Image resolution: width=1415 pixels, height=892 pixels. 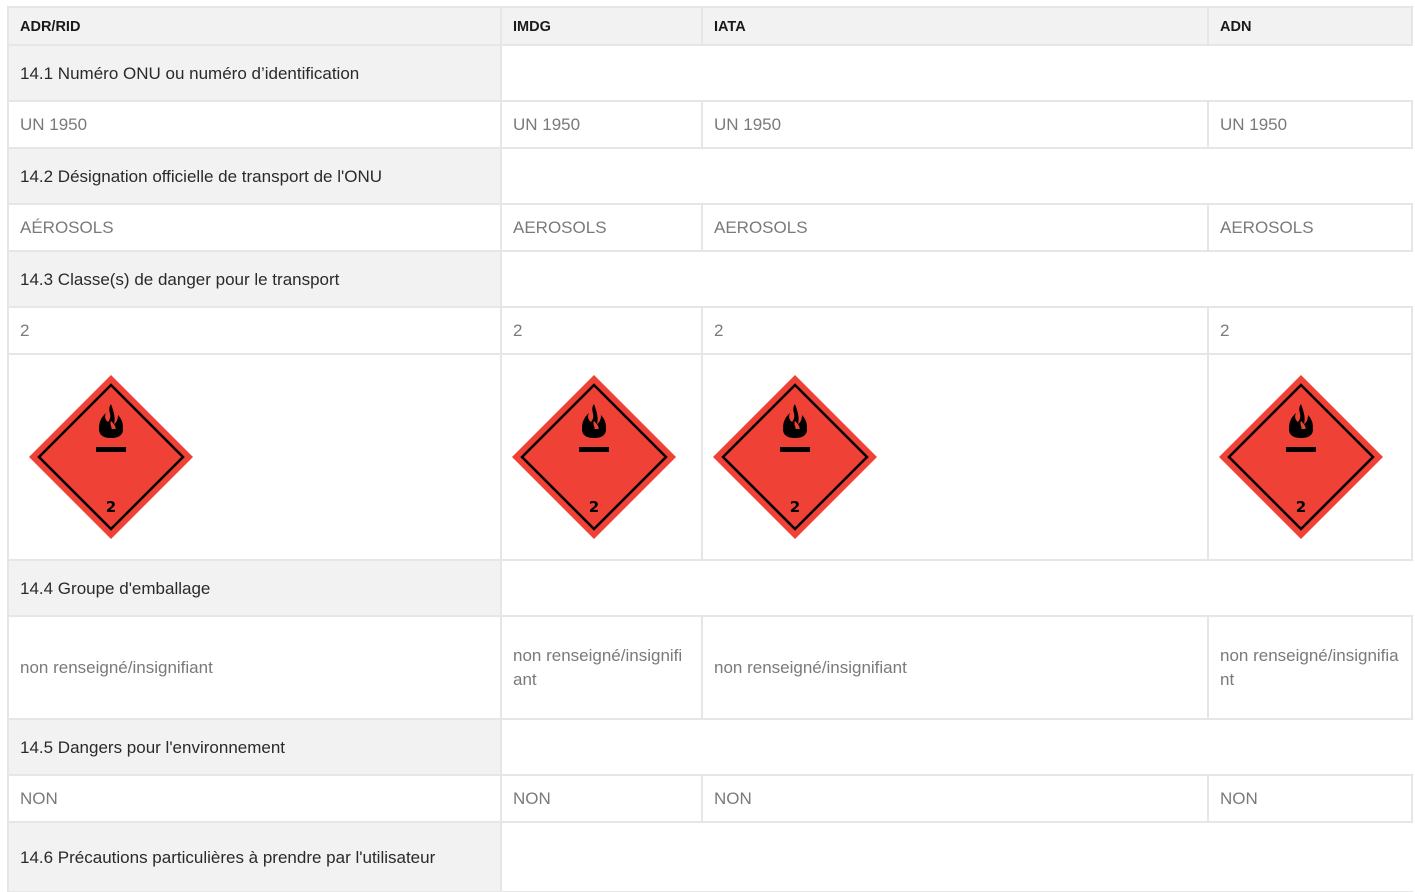 What do you see at coordinates (601, 798) in the screenshot?
I see `value-cell-imdg: NON` at bounding box center [601, 798].